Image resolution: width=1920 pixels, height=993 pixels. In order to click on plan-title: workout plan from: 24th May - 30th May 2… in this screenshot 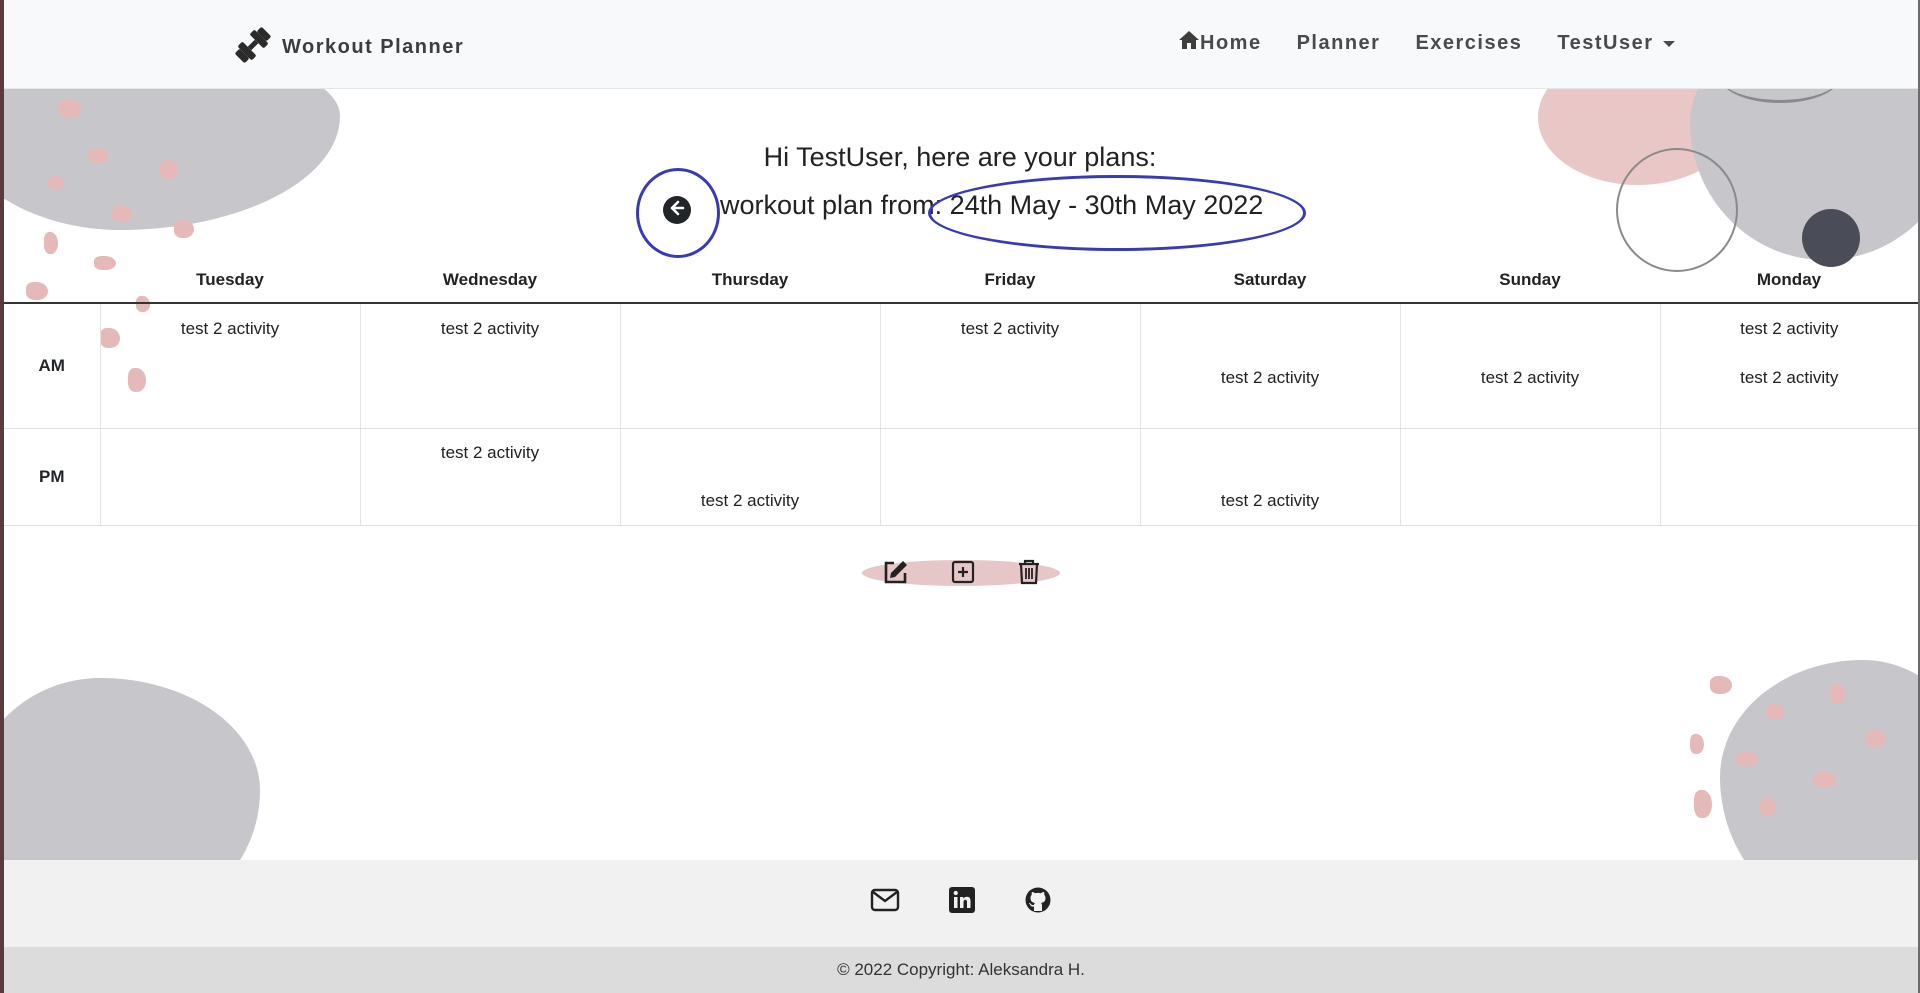, I will do `click(992, 205)`.